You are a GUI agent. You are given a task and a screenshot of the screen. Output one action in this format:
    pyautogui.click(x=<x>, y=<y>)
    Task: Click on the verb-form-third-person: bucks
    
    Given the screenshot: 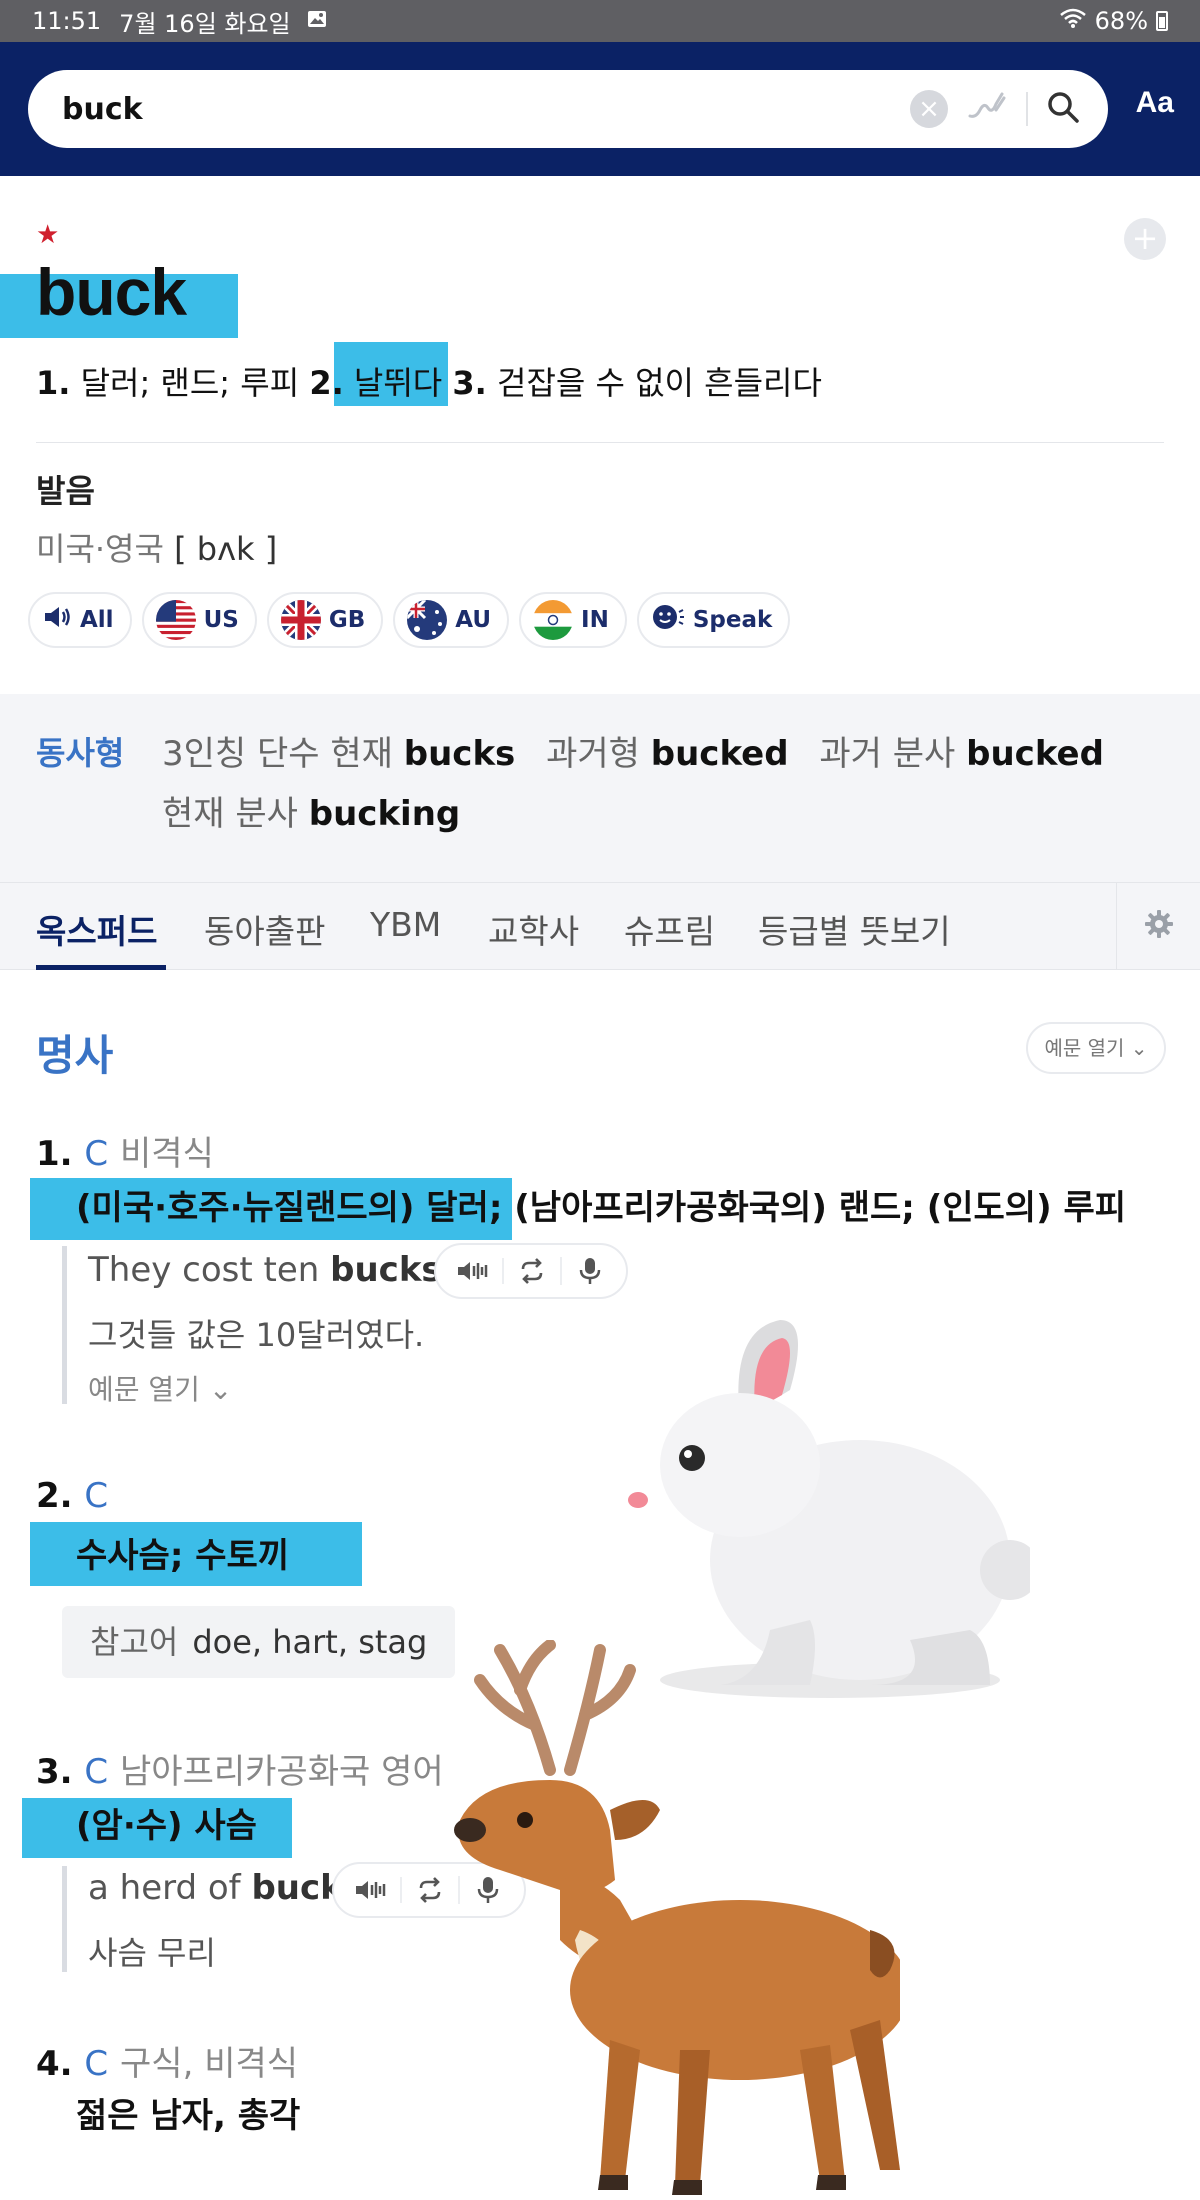 What is the action you would take?
    pyautogui.click(x=460, y=754)
    